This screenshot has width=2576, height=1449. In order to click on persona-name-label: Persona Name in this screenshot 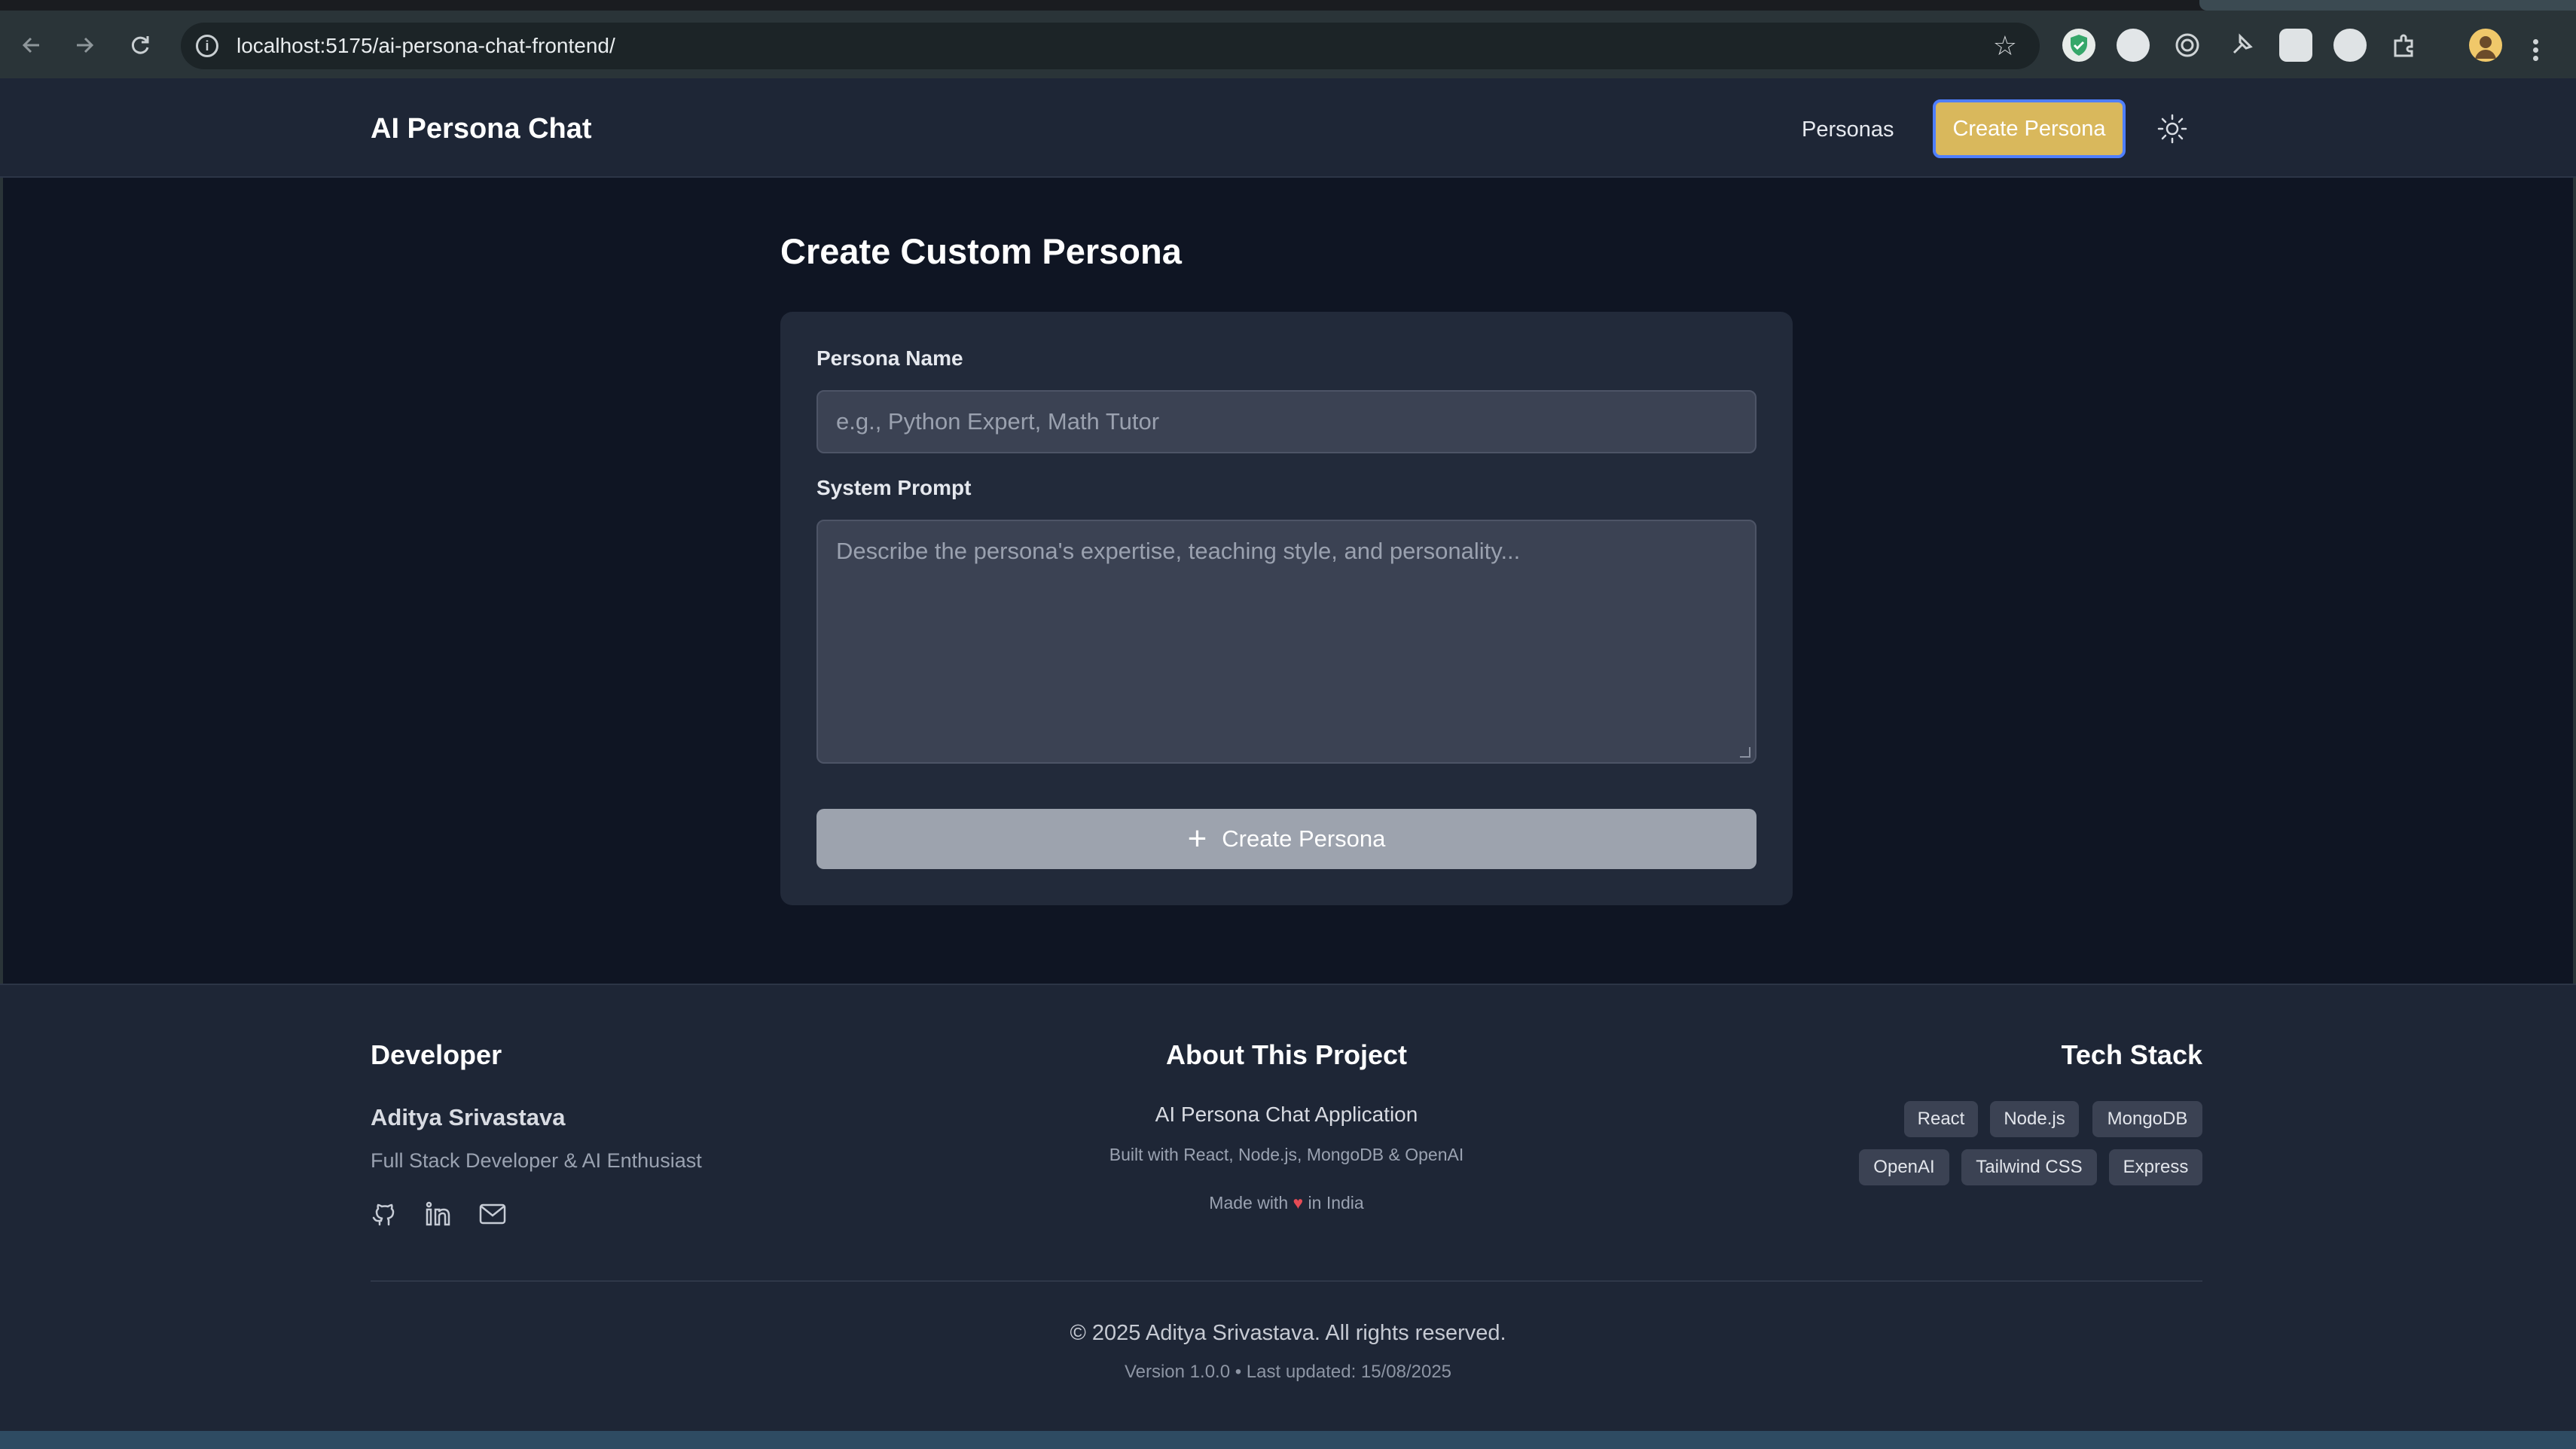, I will do `click(889, 358)`.